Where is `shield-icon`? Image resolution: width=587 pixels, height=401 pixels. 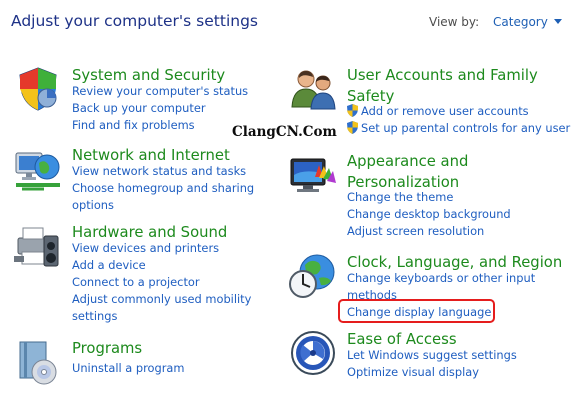
shield-icon is located at coordinates (38, 89).